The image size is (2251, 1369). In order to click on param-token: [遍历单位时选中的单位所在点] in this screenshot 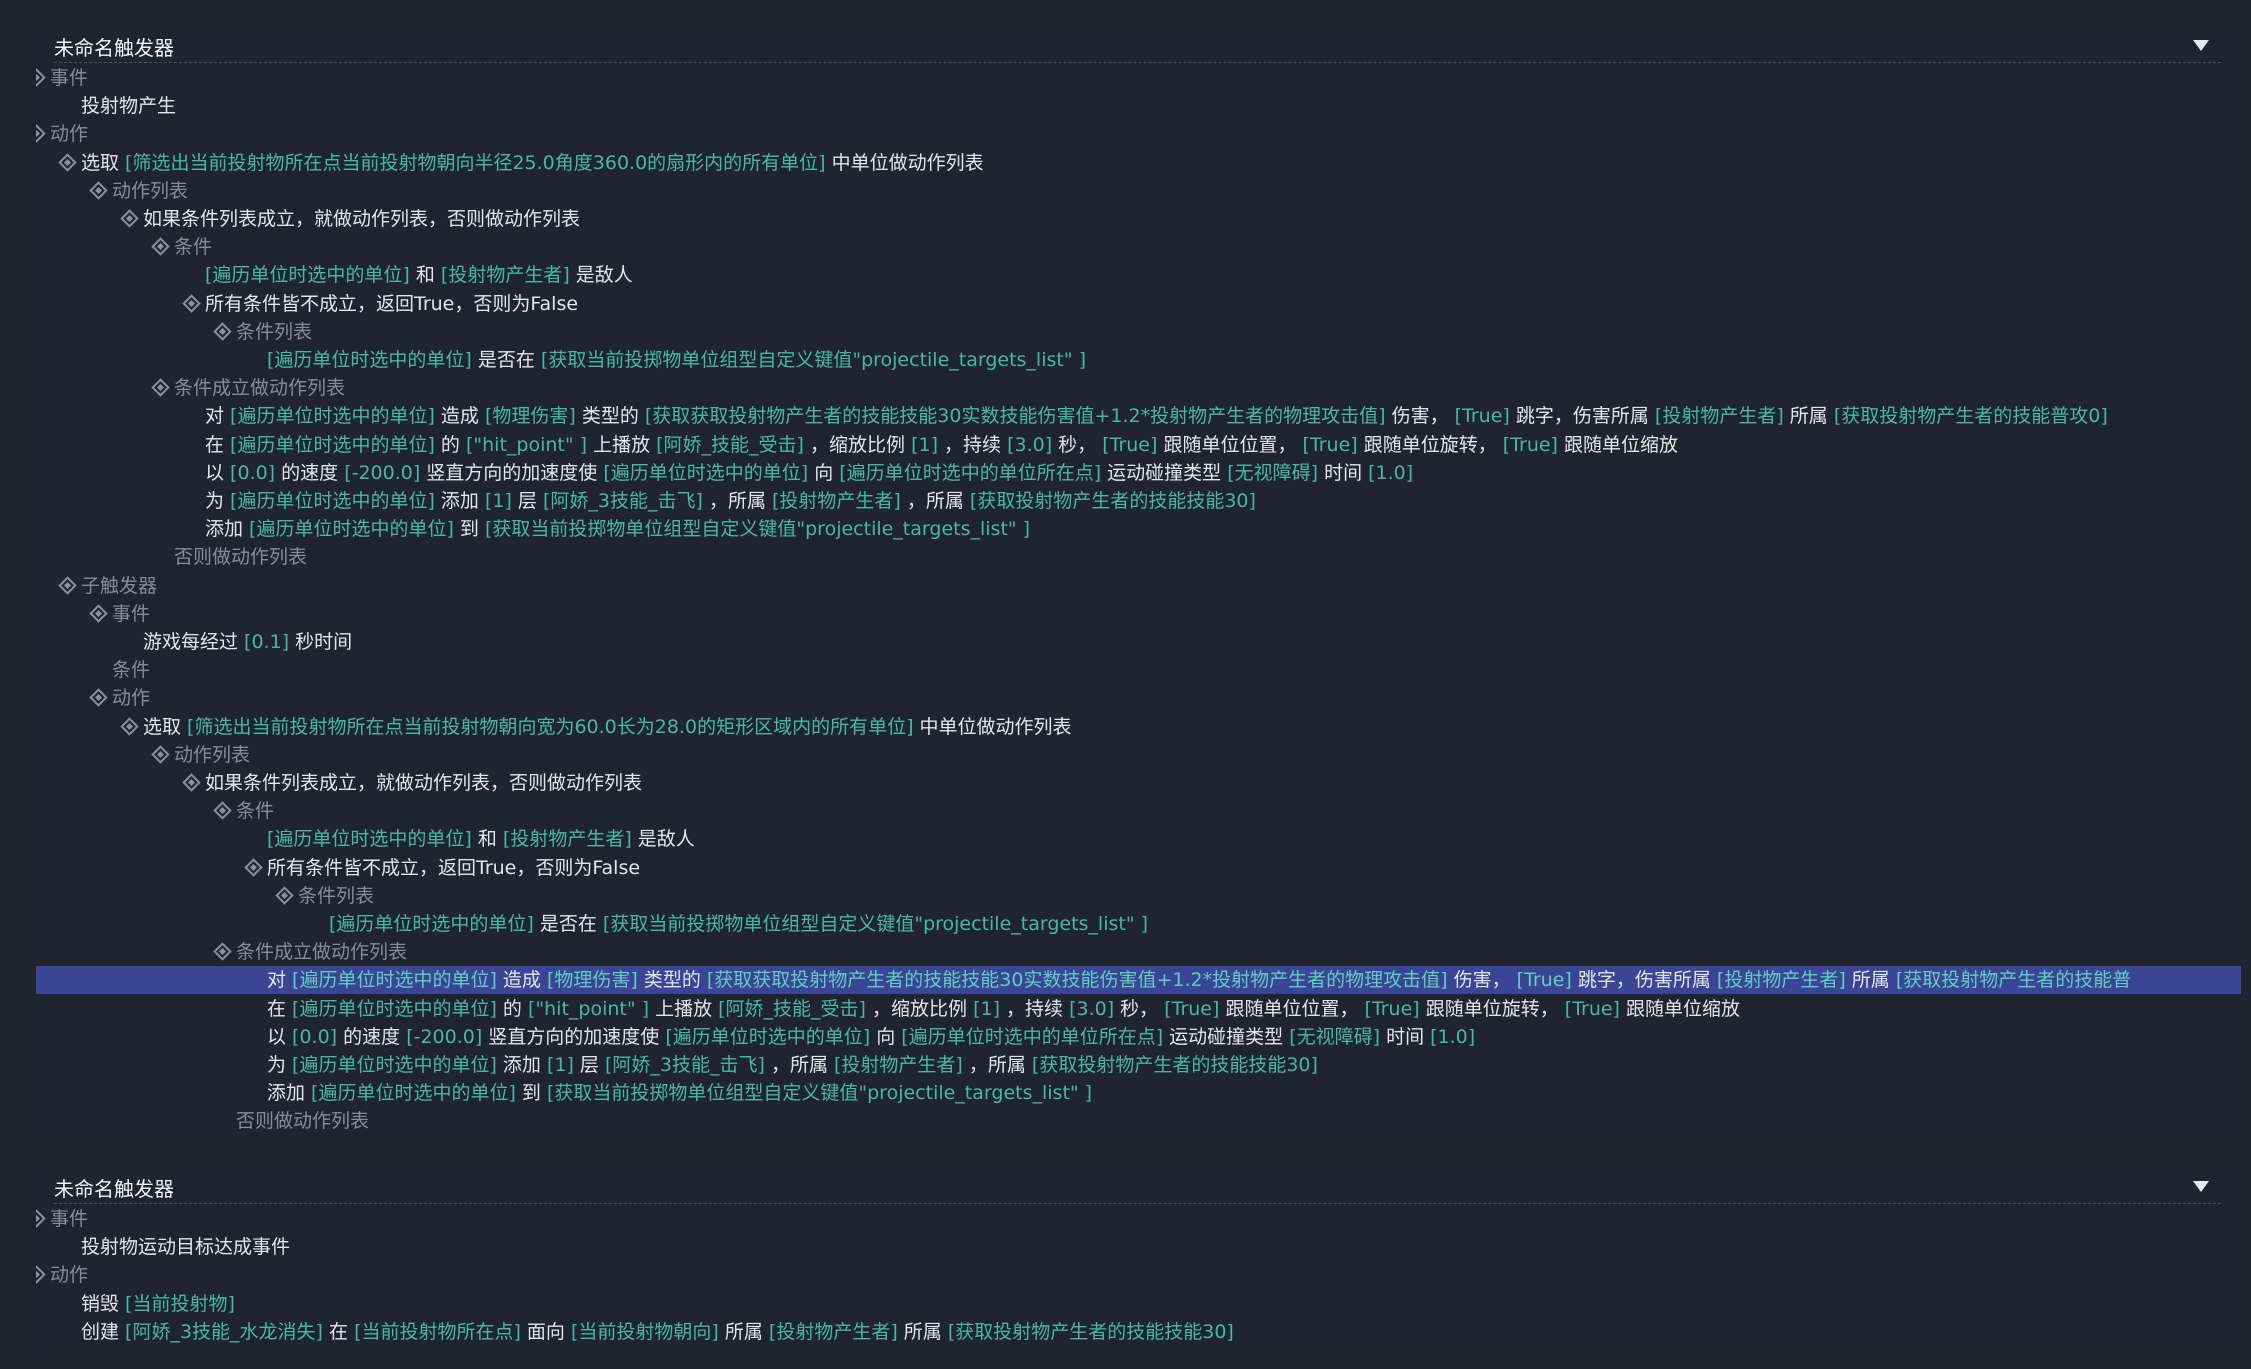, I will do `click(1032, 1037)`.